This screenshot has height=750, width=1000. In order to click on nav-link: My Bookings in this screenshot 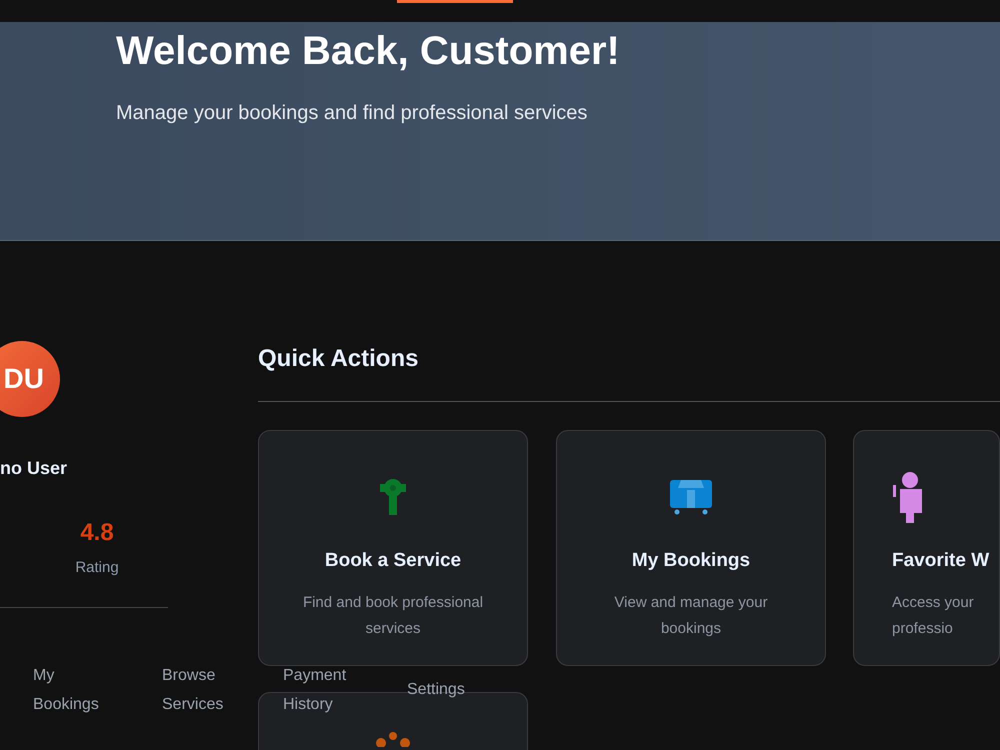, I will do `click(78, 690)`.